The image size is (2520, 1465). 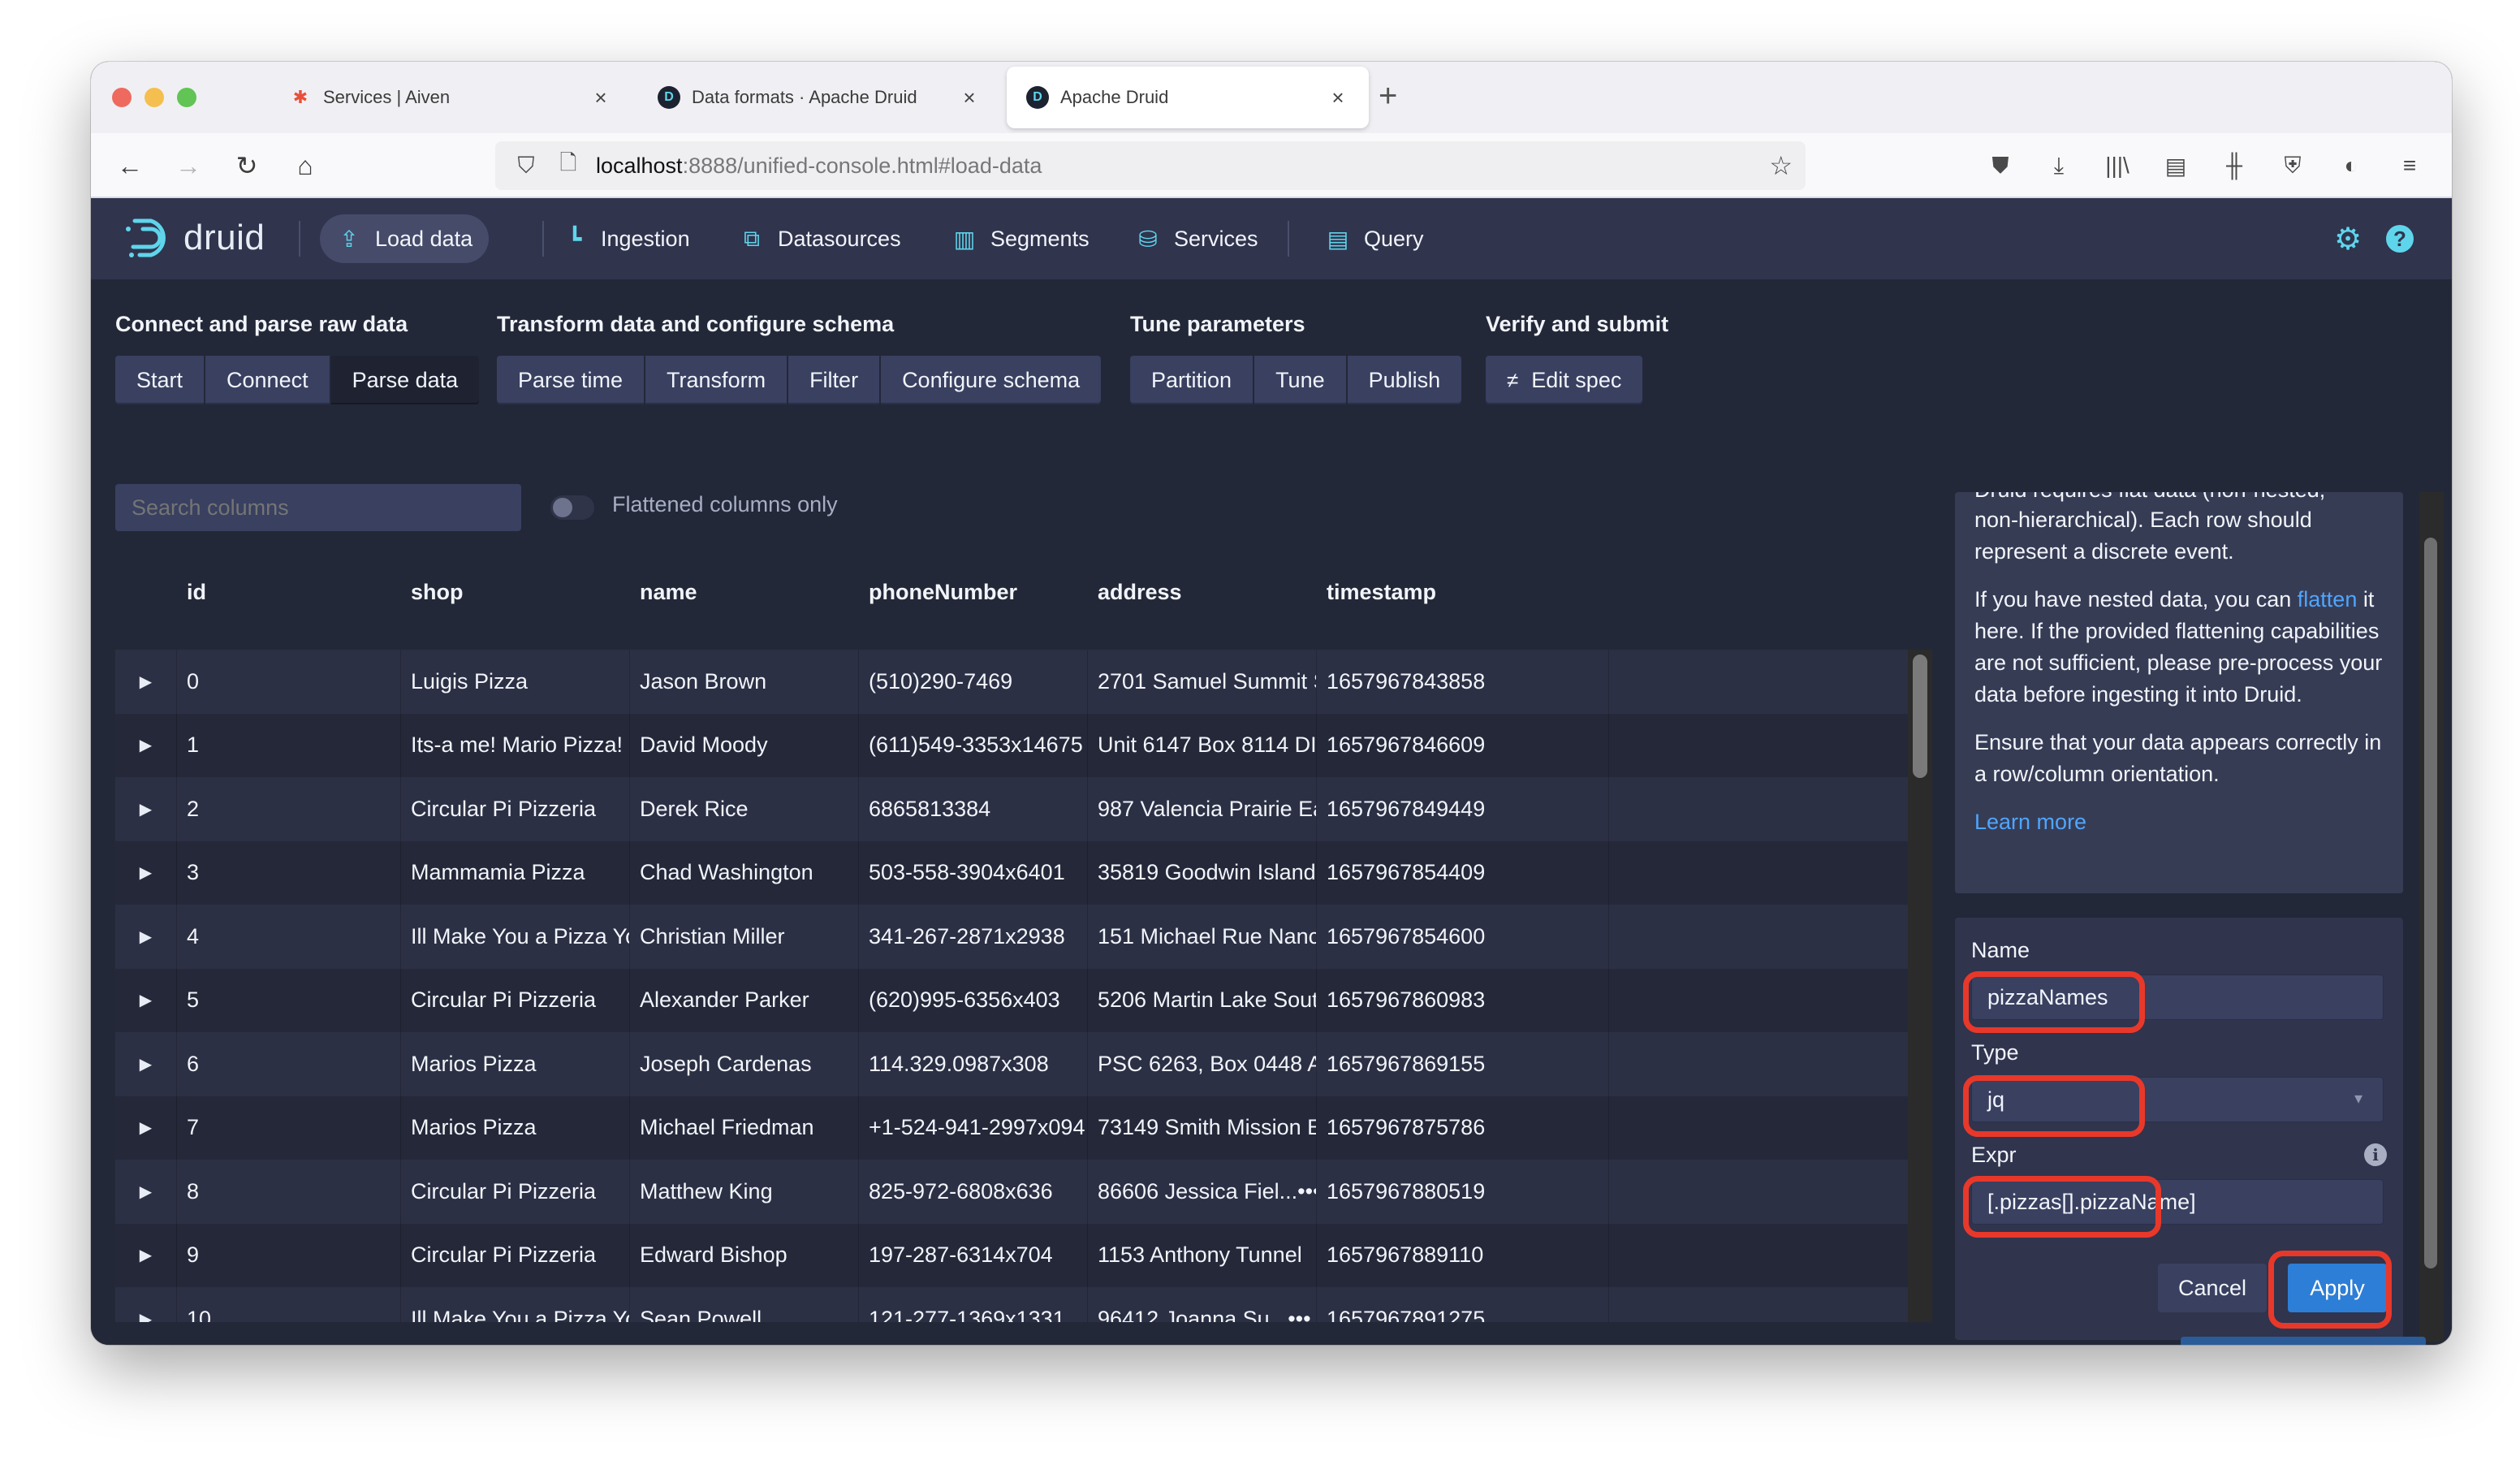 I want to click on next-parse-time-button: Next: Parse time →, so click(x=2303, y=1341).